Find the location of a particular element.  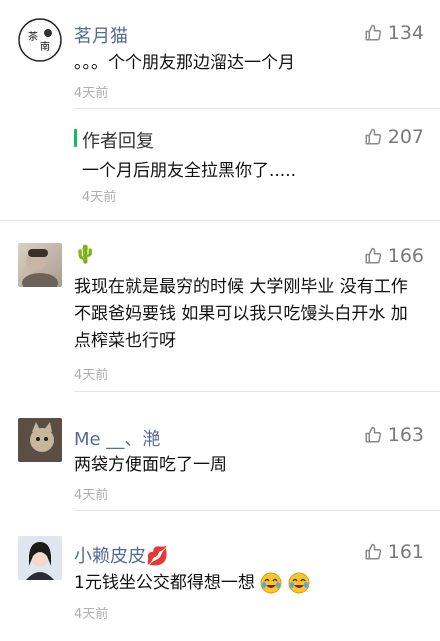

like-button: 161 is located at coordinates (394, 552).